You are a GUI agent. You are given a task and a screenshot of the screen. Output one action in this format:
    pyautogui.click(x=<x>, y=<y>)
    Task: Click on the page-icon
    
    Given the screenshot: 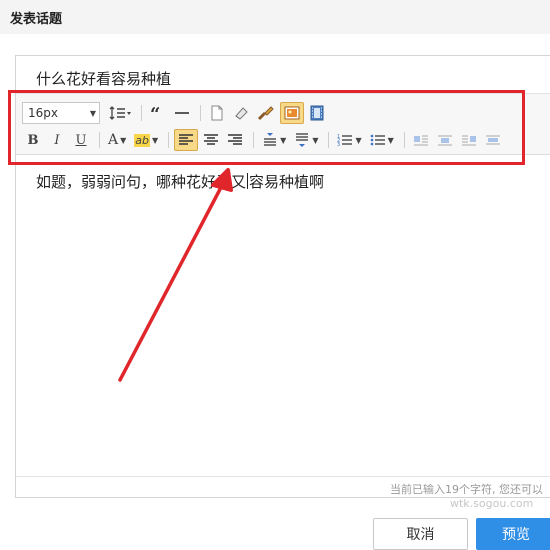 What is the action you would take?
    pyautogui.click(x=217, y=113)
    